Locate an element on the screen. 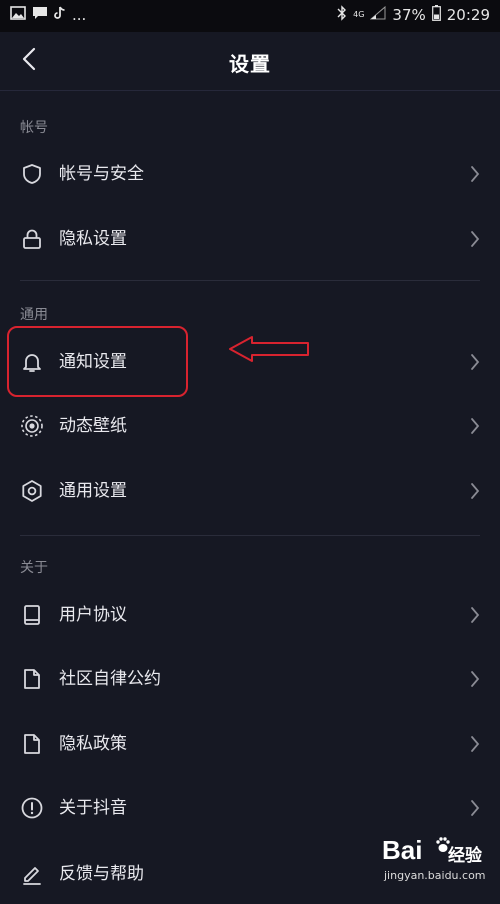  edit-pen-icon is located at coordinates (32, 874).